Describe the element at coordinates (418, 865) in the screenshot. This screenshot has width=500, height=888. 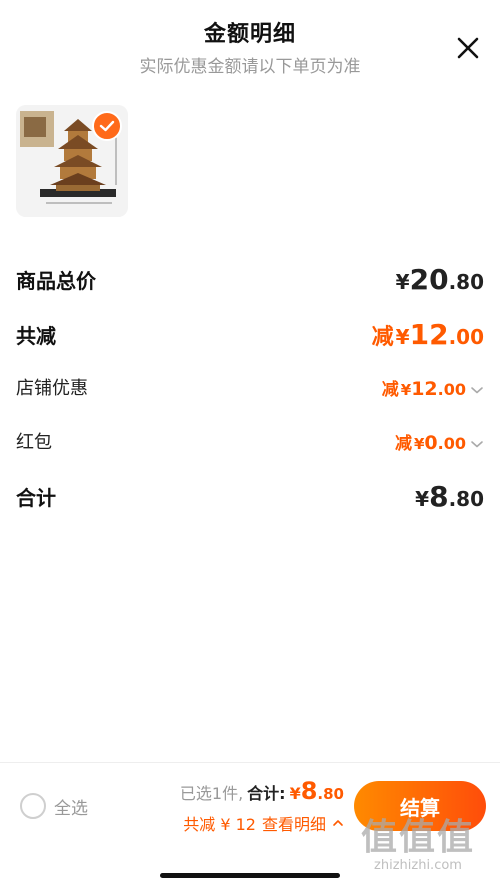
I see `watermark-url: zhizhizhi.com` at that location.